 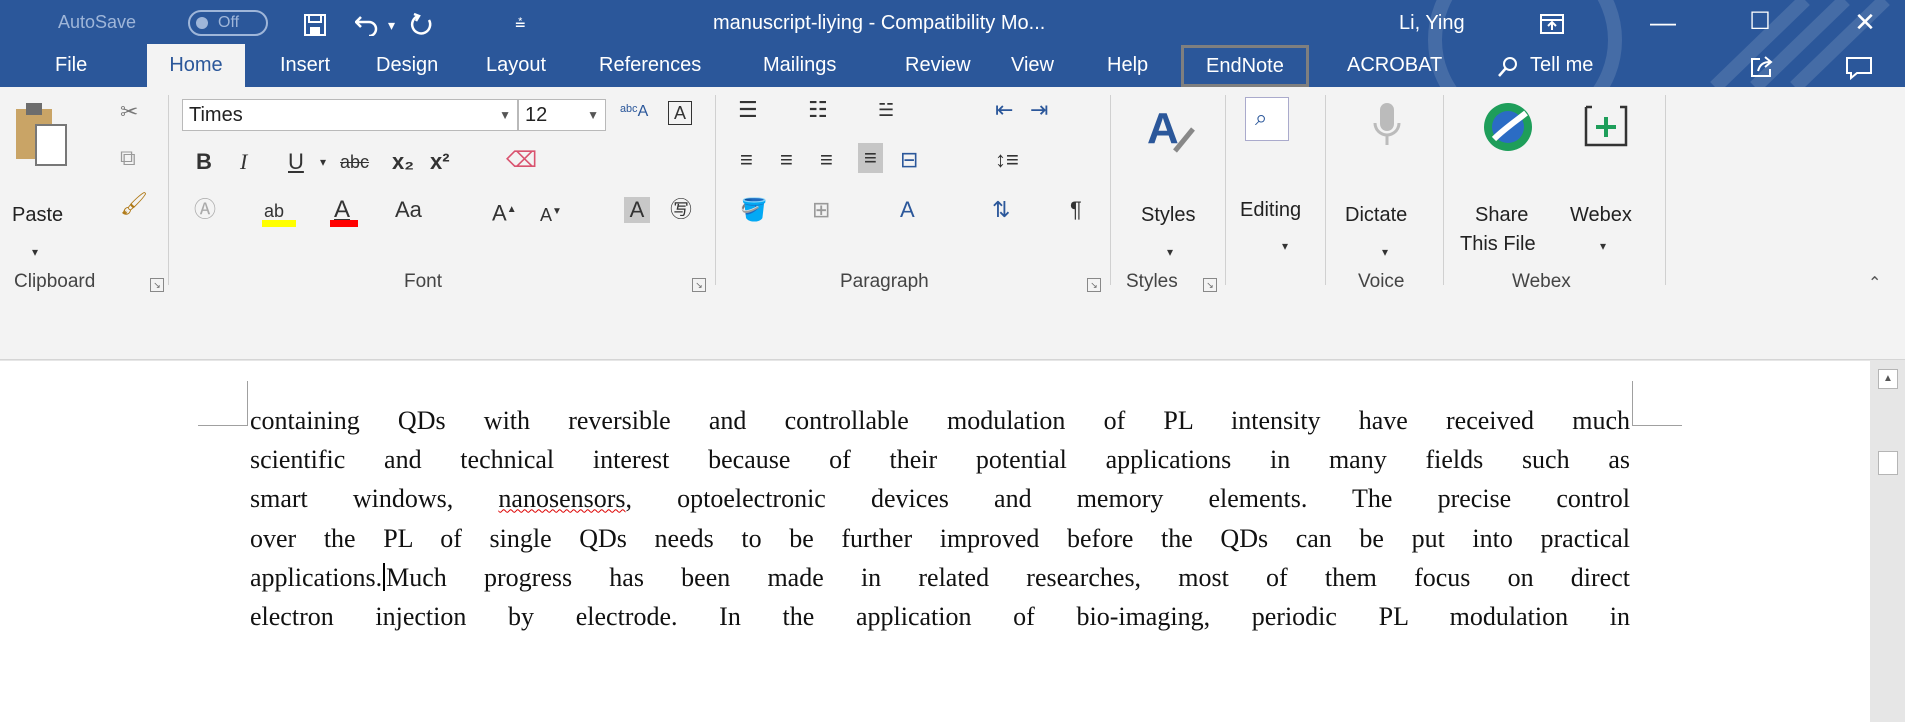 What do you see at coordinates (228, 23) in the screenshot?
I see `autosave-toggle: Off` at bounding box center [228, 23].